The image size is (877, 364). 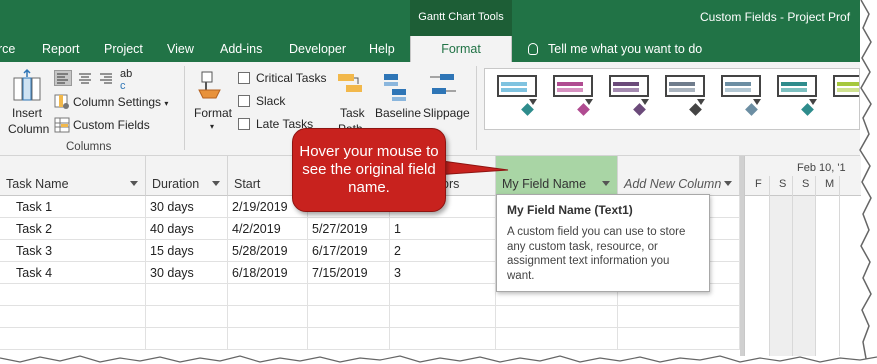 I want to click on tab-resource: rce, so click(x=7, y=49).